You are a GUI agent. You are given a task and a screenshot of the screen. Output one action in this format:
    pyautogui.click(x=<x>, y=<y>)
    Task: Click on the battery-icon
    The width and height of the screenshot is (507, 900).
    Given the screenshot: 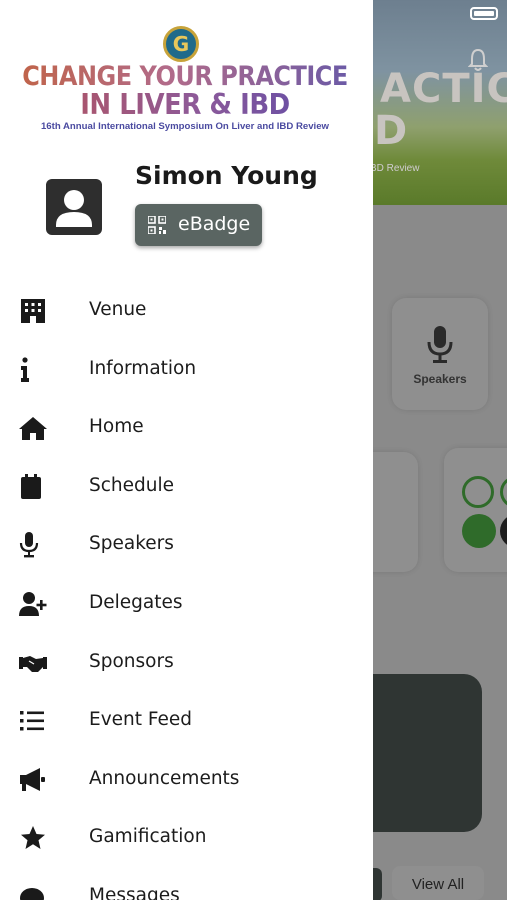 What is the action you would take?
    pyautogui.click(x=484, y=13)
    